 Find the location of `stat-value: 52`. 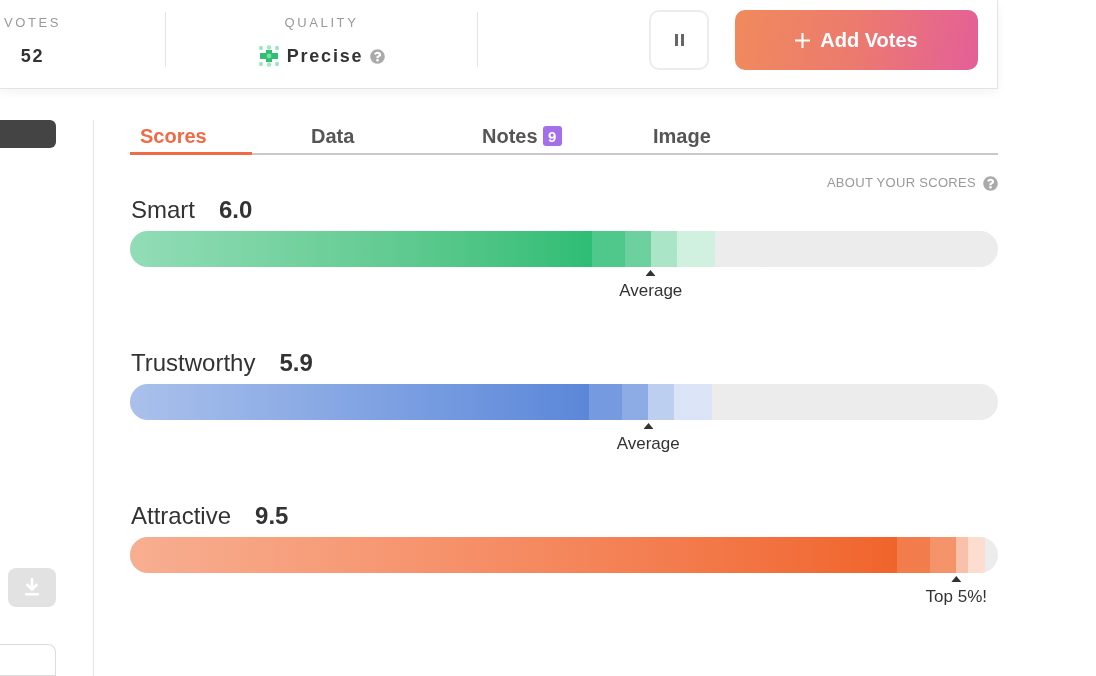

stat-value: 52 is located at coordinates (32, 56).